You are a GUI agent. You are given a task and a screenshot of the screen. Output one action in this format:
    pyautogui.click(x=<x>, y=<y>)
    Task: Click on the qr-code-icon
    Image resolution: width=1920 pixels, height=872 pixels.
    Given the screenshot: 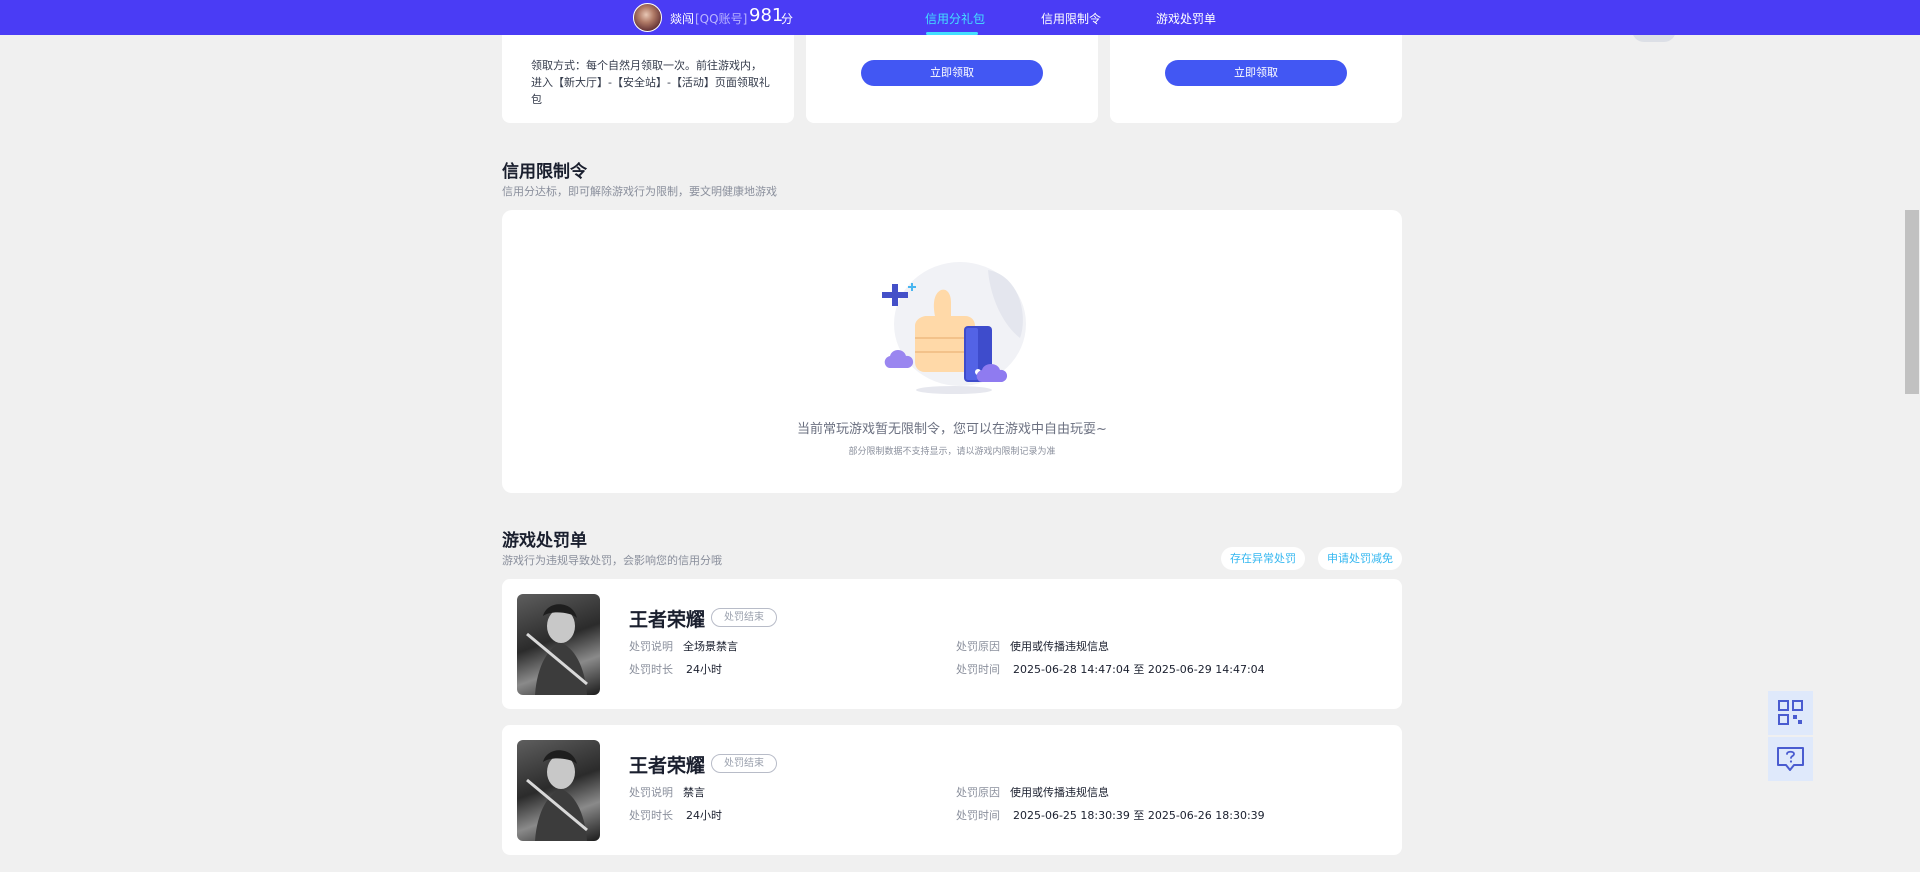 What is the action you would take?
    pyautogui.click(x=1790, y=712)
    